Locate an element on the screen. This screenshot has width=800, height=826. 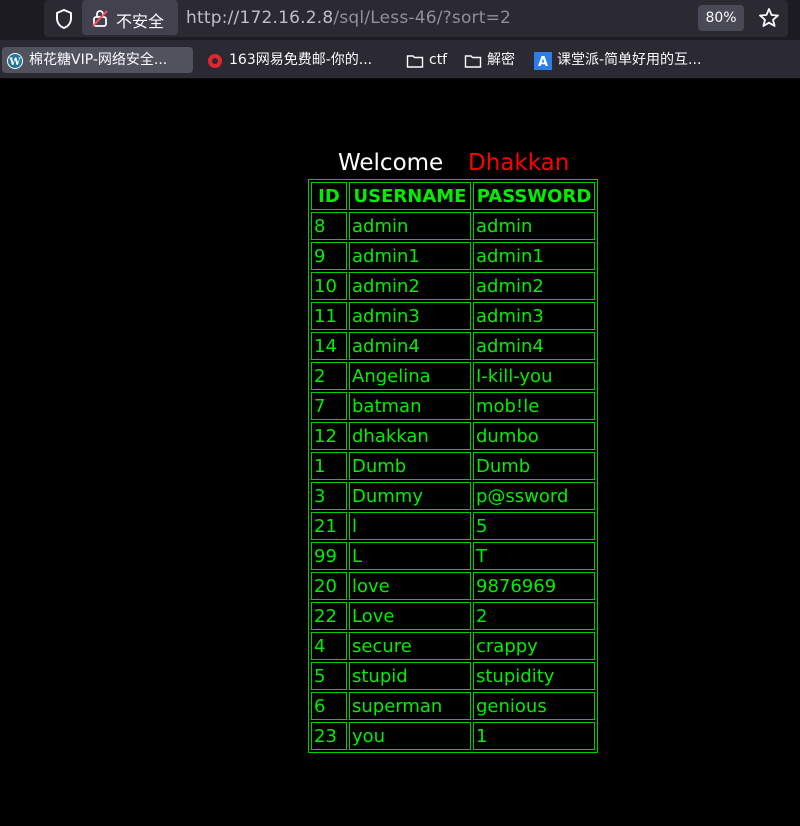
cell-id: 11 is located at coordinates (329, 316).